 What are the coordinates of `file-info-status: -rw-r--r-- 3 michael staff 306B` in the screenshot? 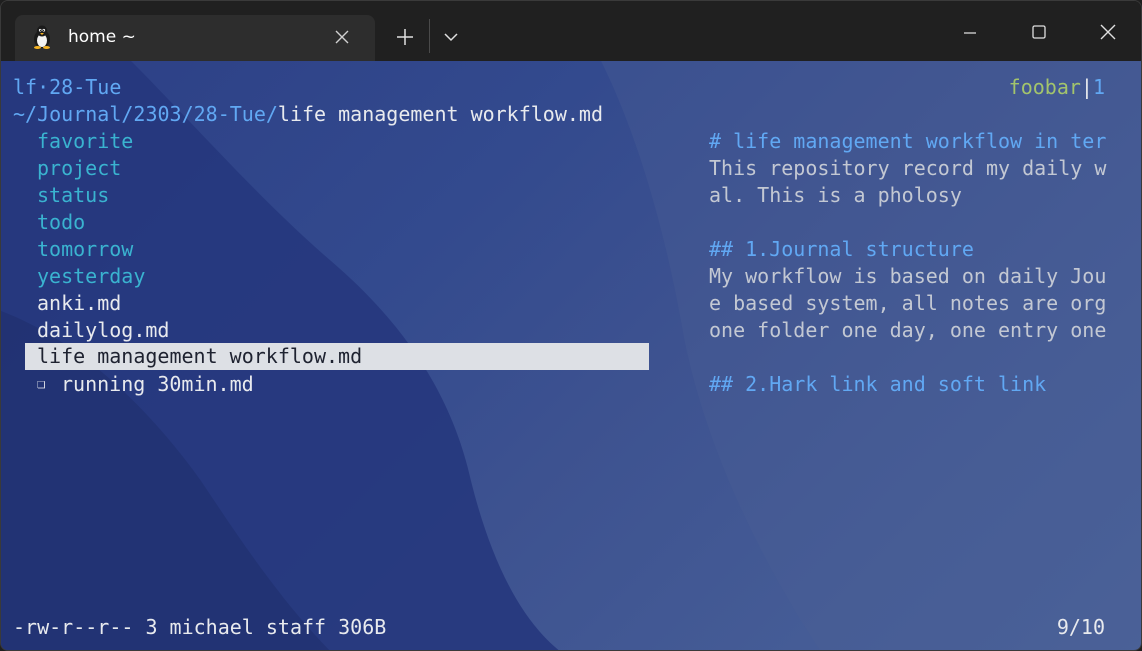 It's located at (200, 627).